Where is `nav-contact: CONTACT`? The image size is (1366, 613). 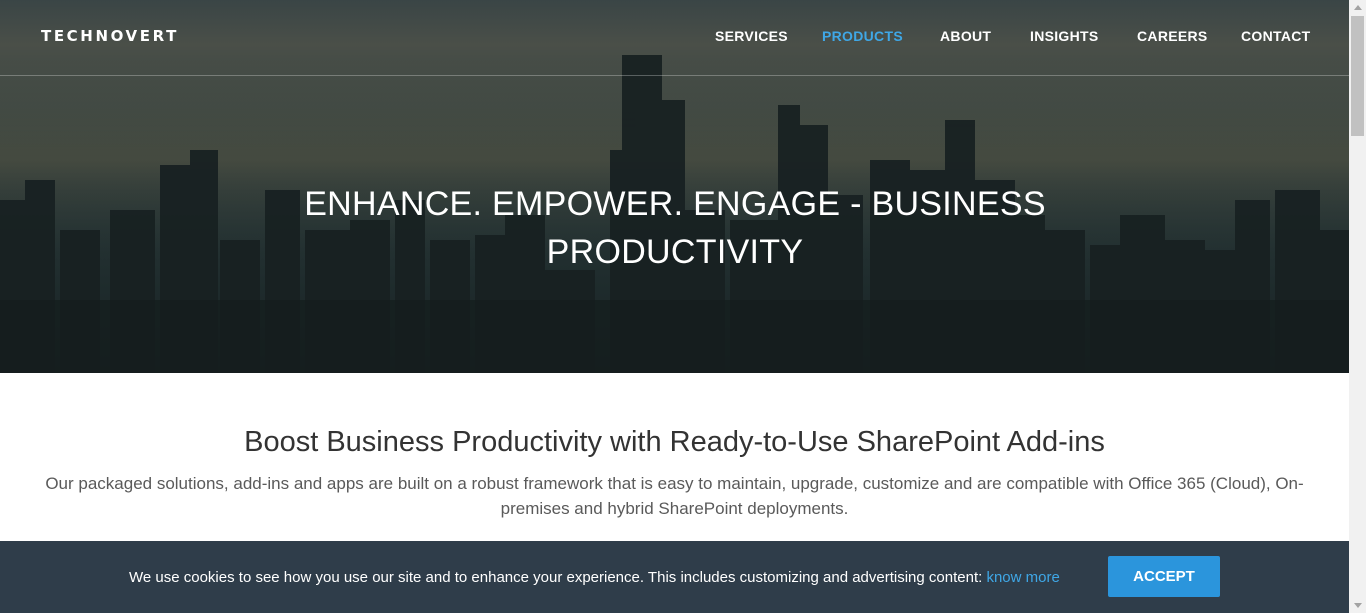
nav-contact: CONTACT is located at coordinates (1276, 36).